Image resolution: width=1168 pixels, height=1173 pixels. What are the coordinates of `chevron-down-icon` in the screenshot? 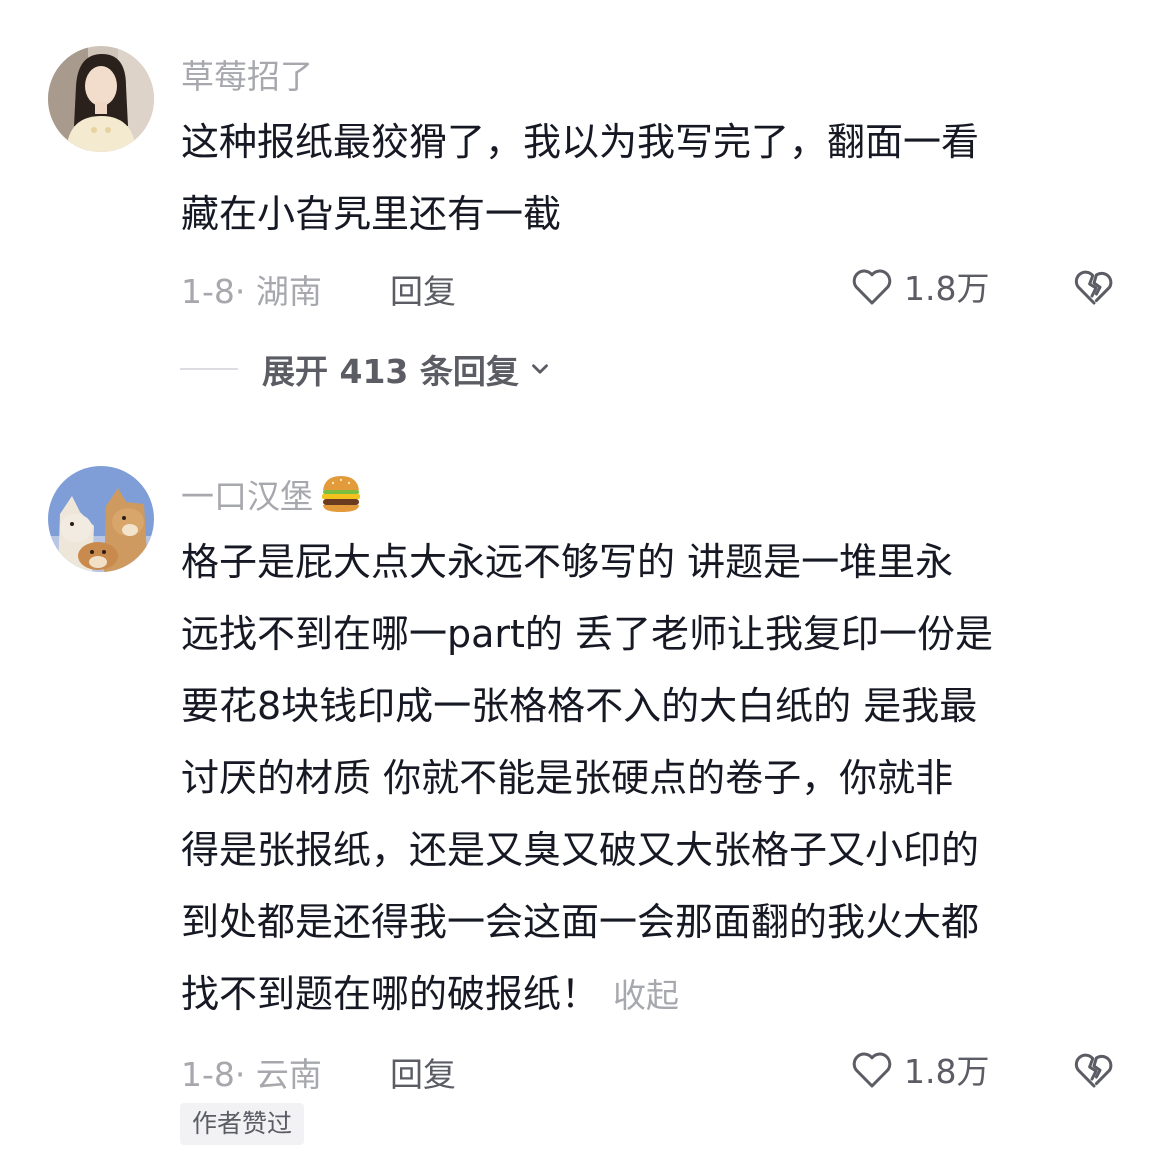 It's located at (539, 369).